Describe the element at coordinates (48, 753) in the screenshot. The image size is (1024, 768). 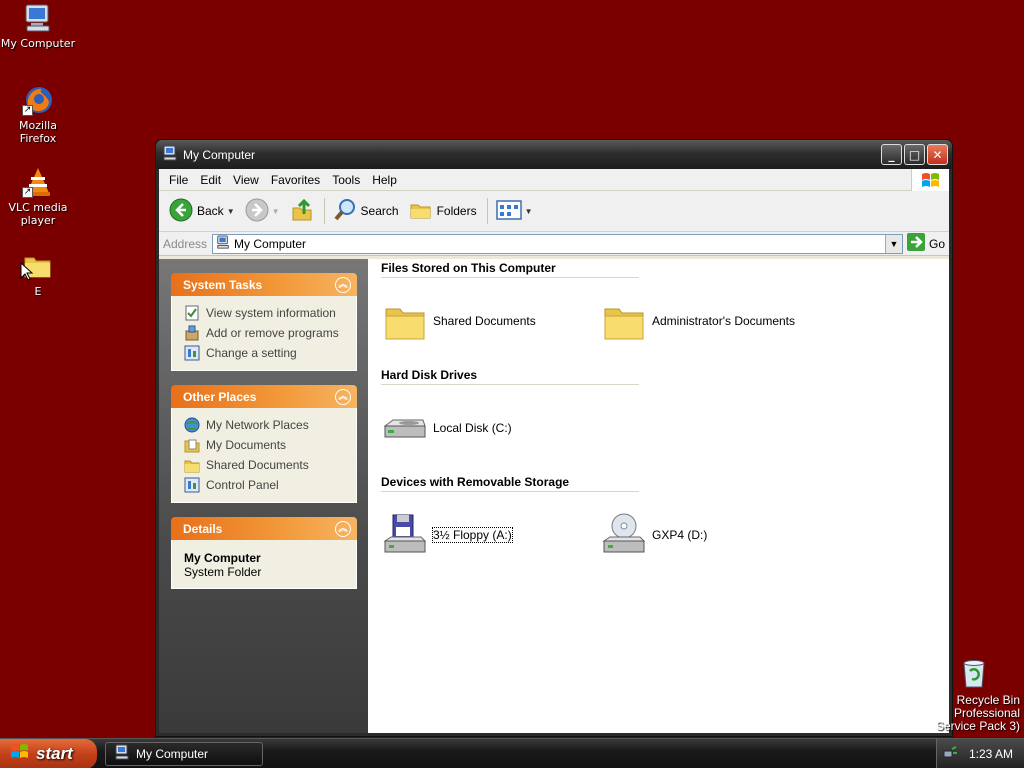
I see `start-button: start` at that location.